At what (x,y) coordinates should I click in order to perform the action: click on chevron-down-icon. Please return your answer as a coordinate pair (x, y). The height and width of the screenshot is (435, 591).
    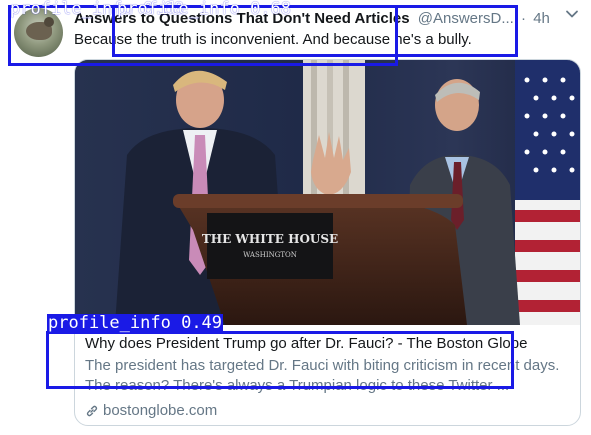
    Looking at the image, I should click on (572, 16).